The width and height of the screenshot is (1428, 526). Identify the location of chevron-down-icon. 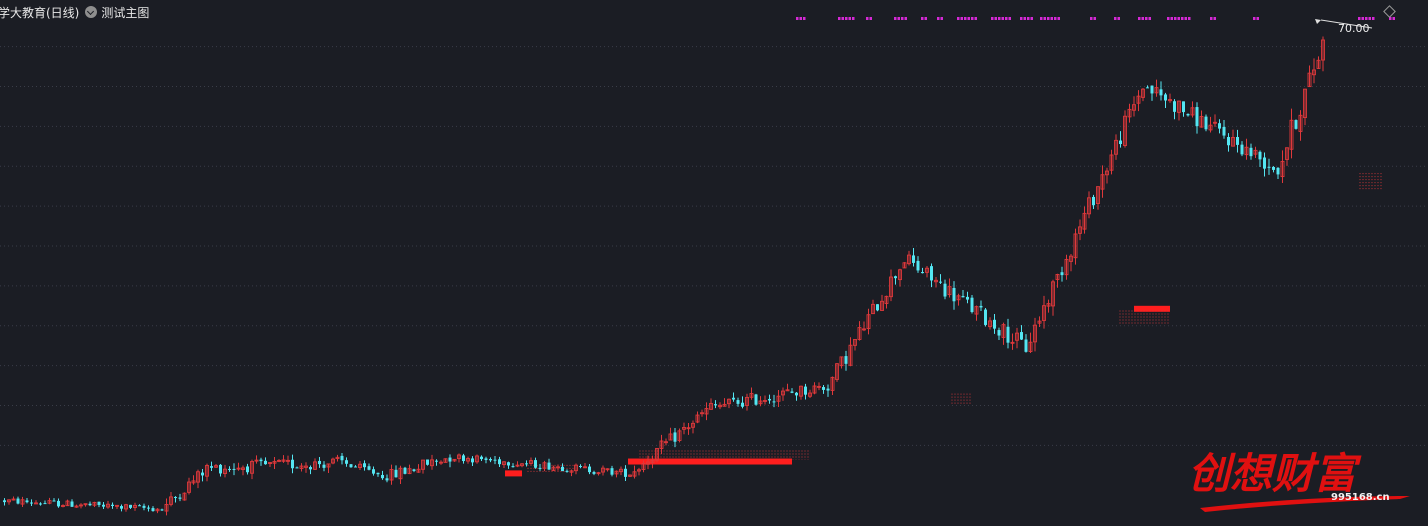
(91, 12).